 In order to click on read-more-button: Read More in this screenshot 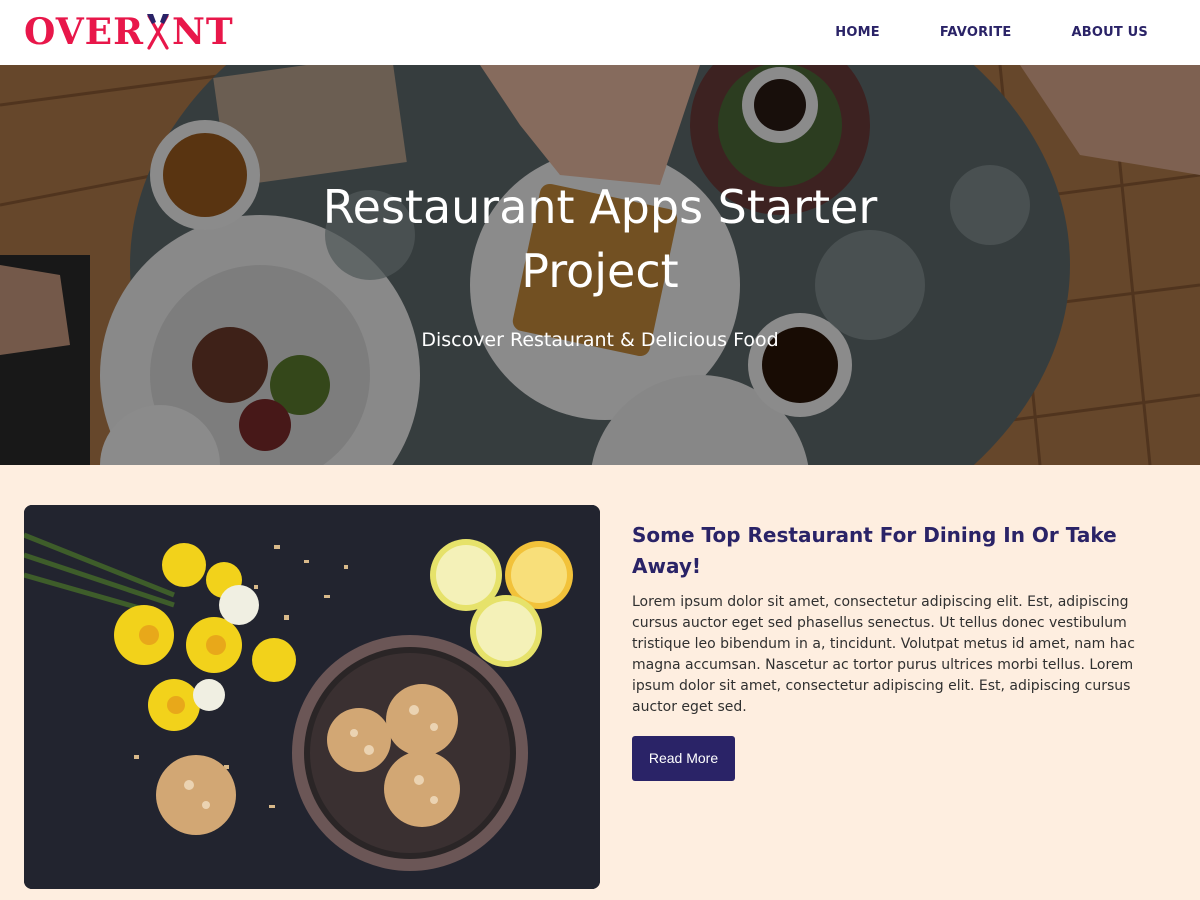, I will do `click(683, 758)`.